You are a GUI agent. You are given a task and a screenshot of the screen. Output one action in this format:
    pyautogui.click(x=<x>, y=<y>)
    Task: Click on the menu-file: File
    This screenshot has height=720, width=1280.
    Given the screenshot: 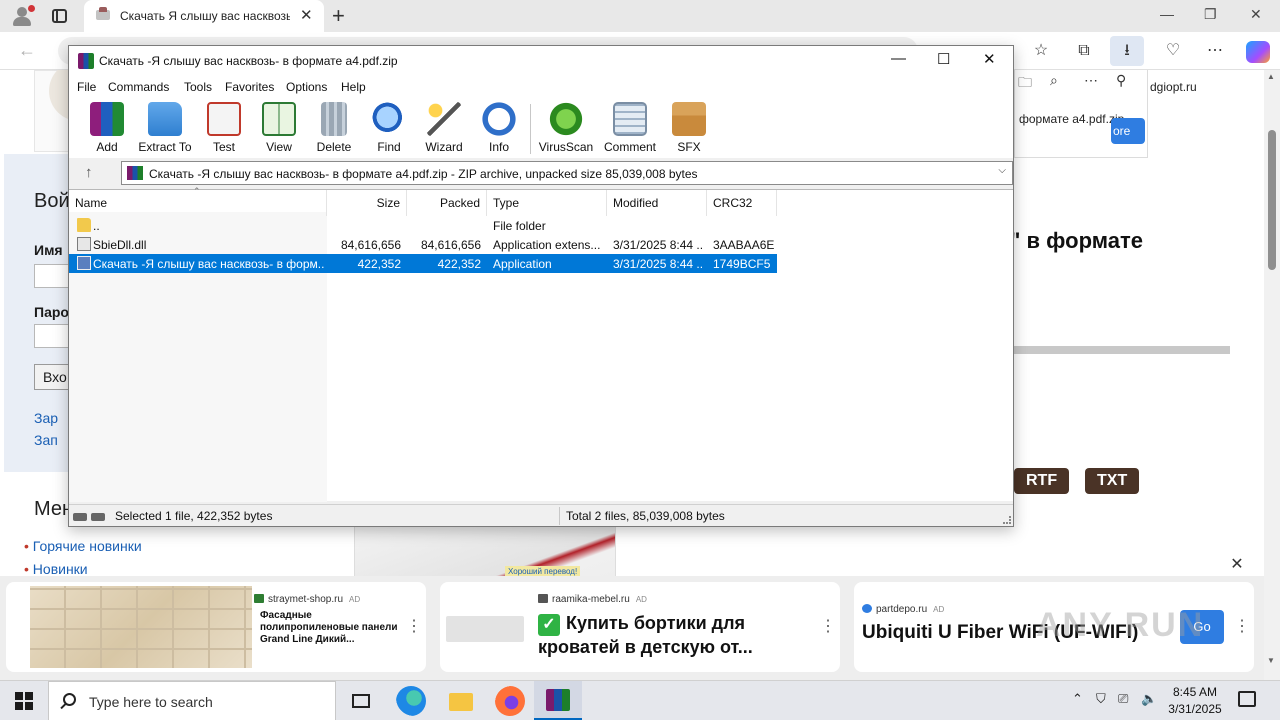 What is the action you would take?
    pyautogui.click(x=86, y=87)
    